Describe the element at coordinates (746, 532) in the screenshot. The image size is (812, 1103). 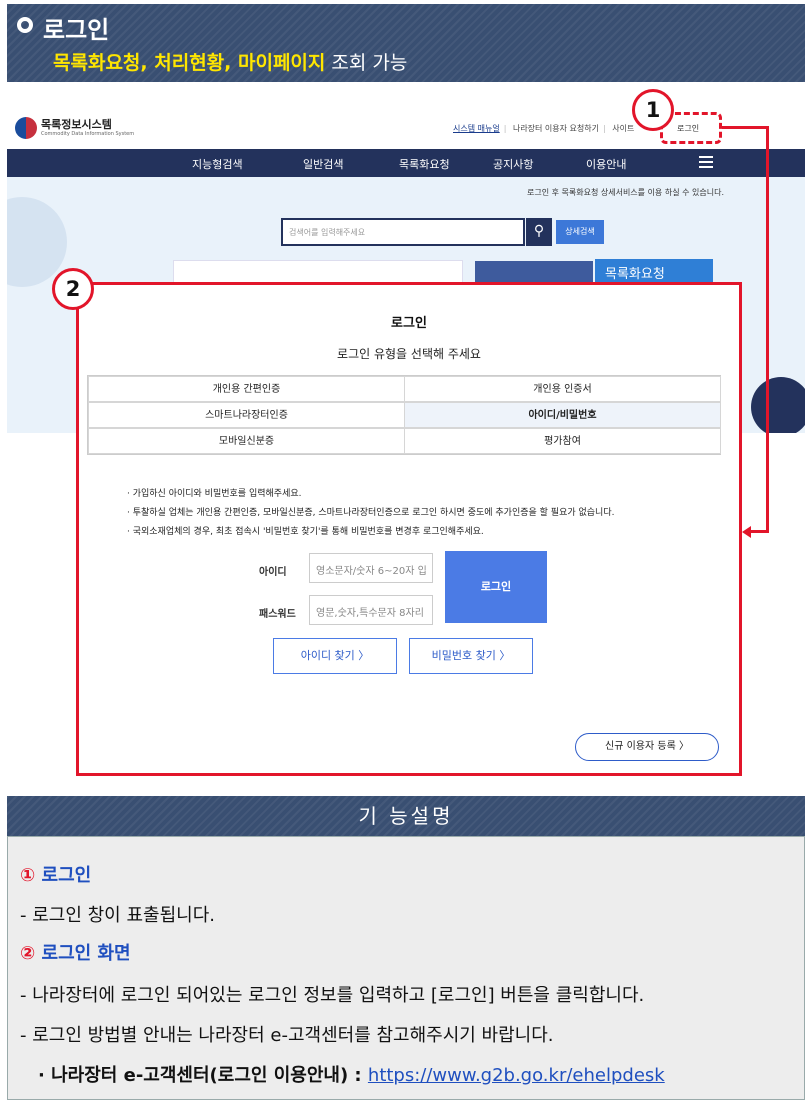
I see `arrow-left-icon` at that location.